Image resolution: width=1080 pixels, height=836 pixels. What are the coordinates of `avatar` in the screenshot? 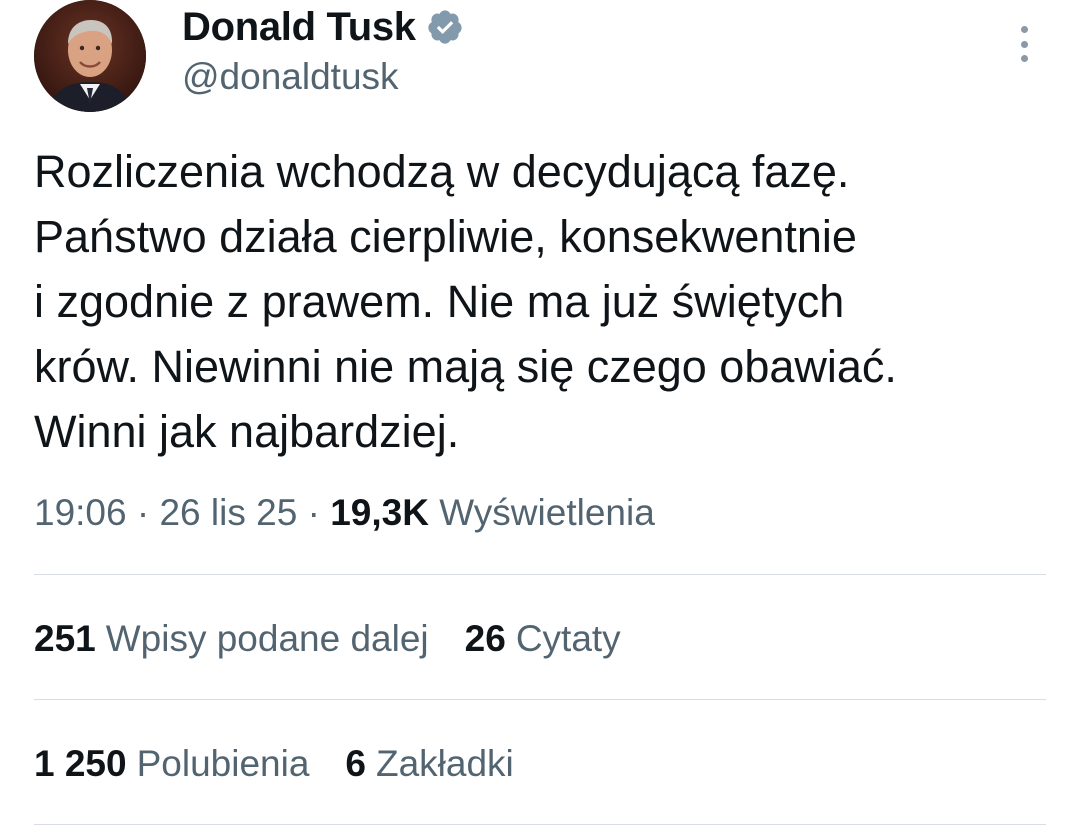 It's located at (90, 56).